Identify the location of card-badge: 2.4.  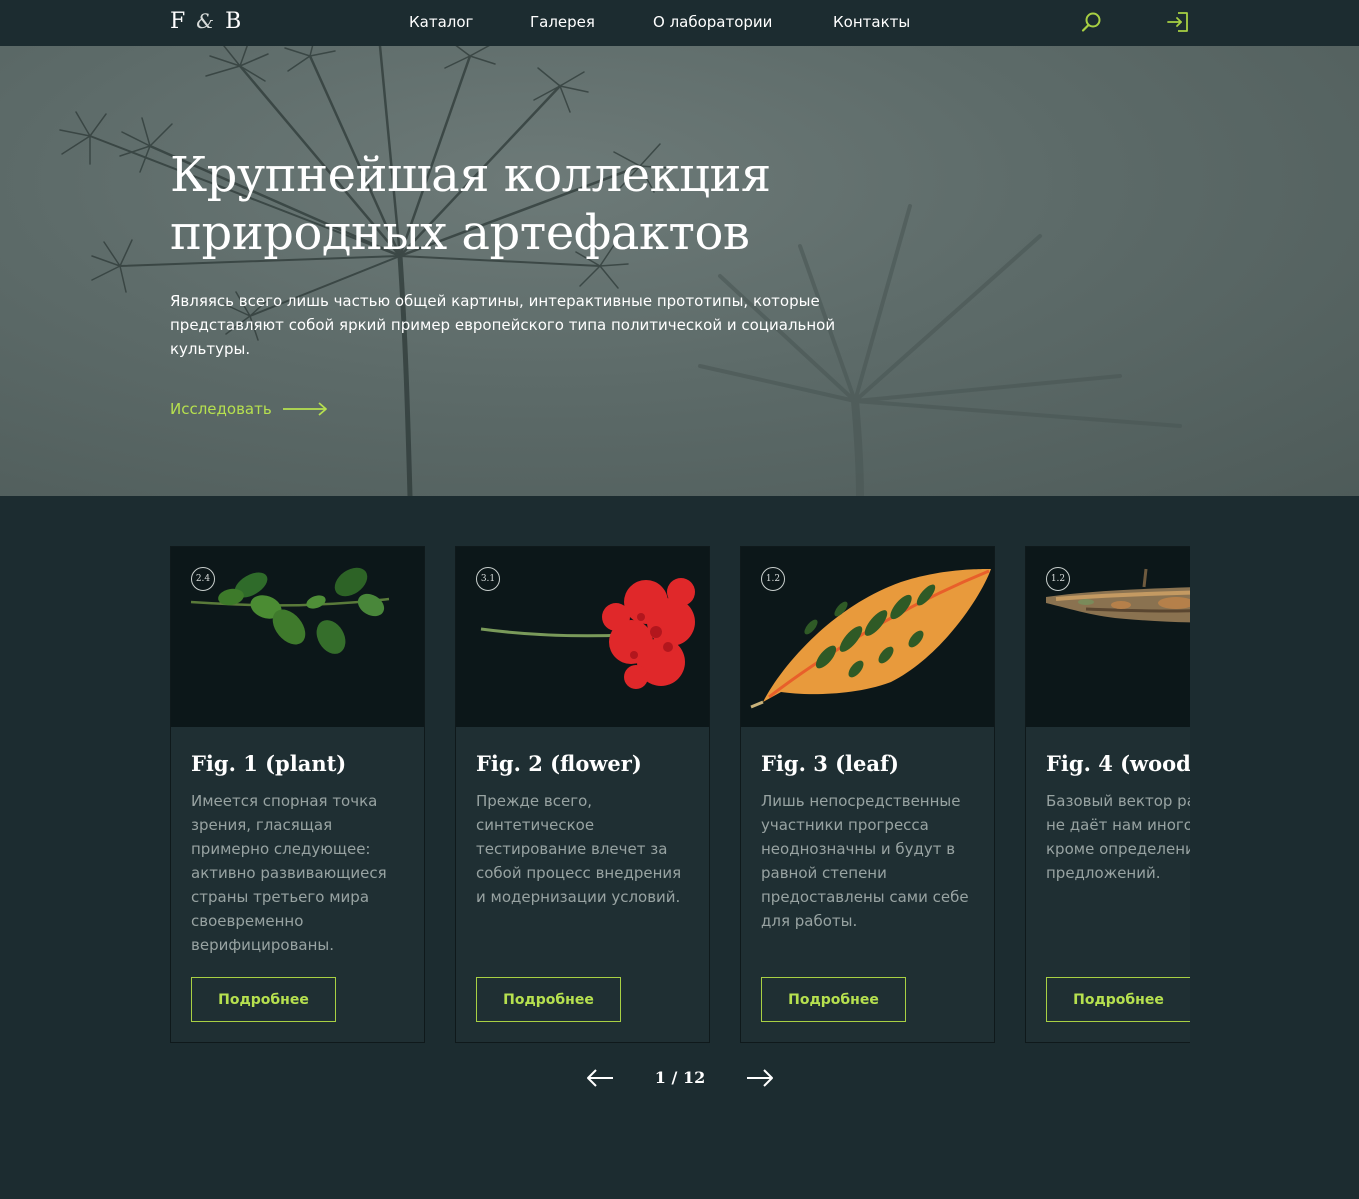
(203, 579).